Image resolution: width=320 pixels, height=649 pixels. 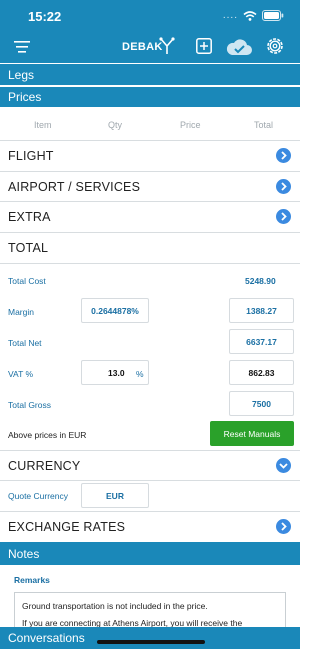 I want to click on section-flight-label: FLIGHT, so click(x=31, y=155).